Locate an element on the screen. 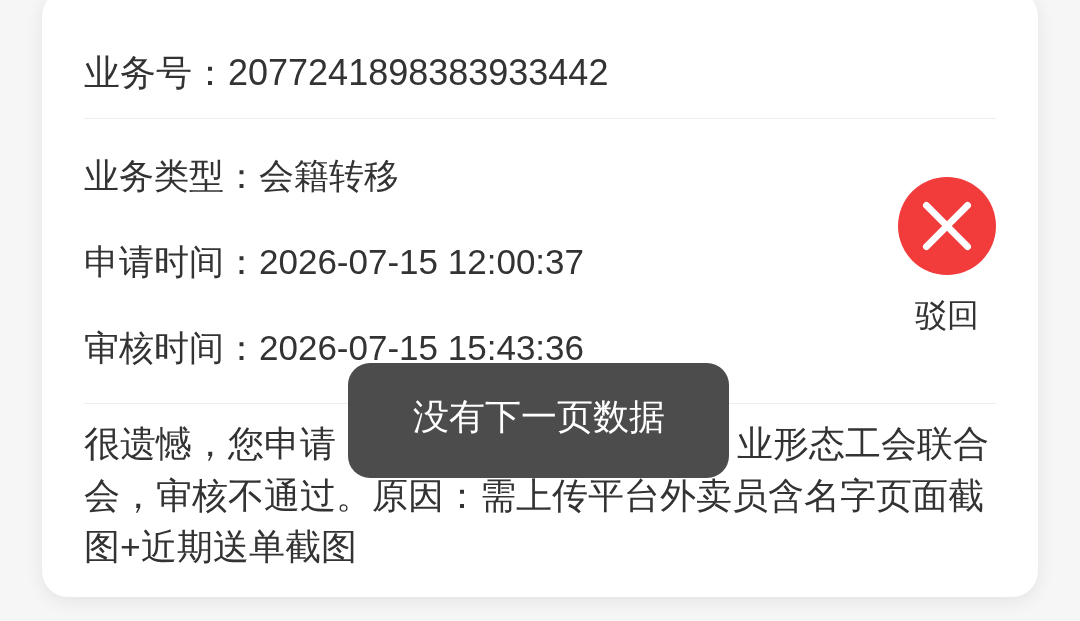  field-value: 2026-07-15 12:00:37 is located at coordinates (421, 262).